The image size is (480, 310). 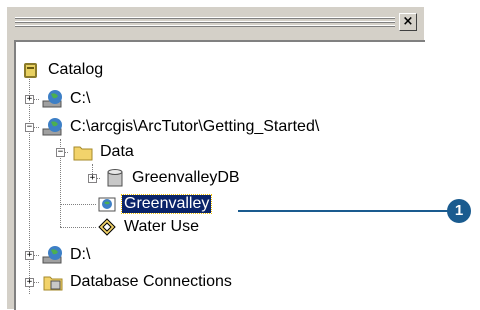 What do you see at coordinates (31, 70) in the screenshot?
I see `catalog-icon` at bounding box center [31, 70].